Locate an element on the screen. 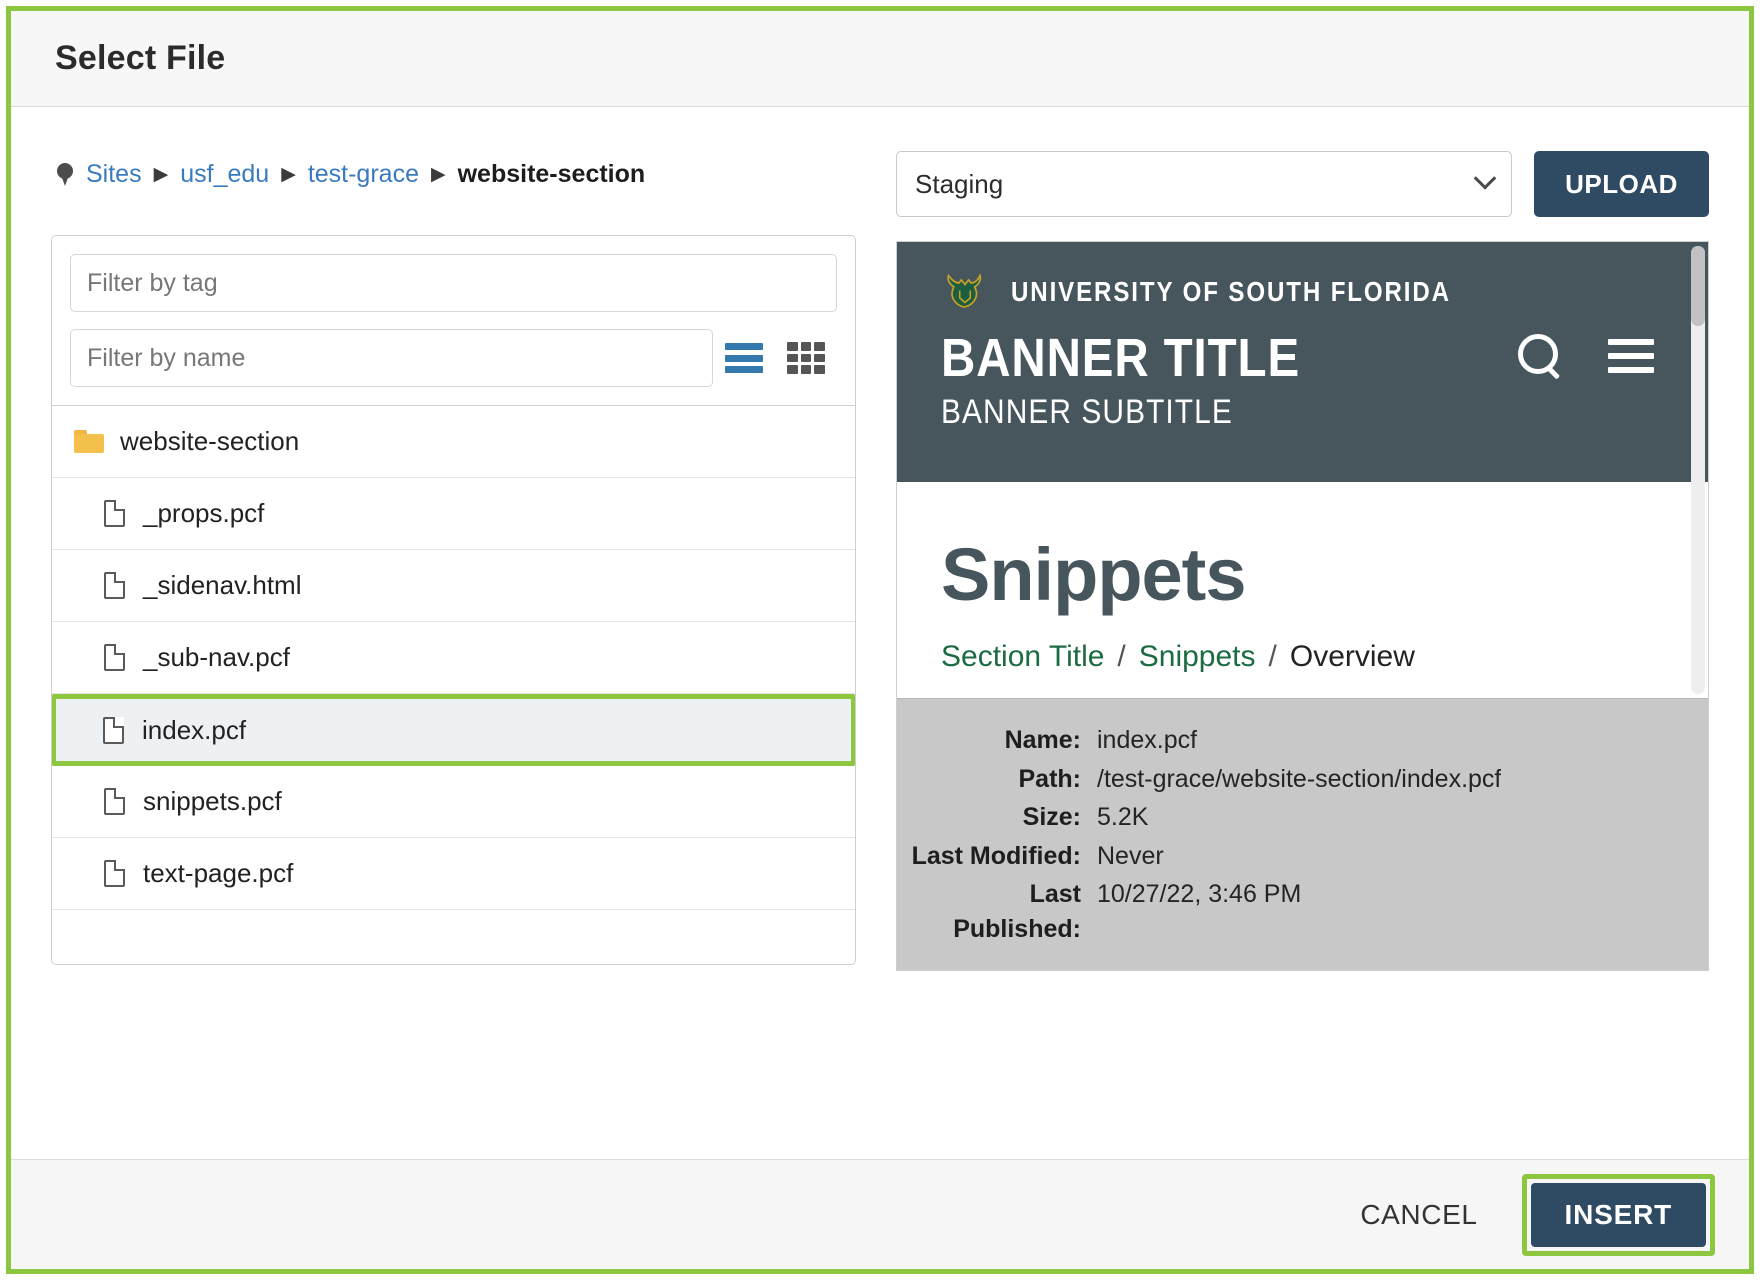  search-icon is located at coordinates (1540, 356).